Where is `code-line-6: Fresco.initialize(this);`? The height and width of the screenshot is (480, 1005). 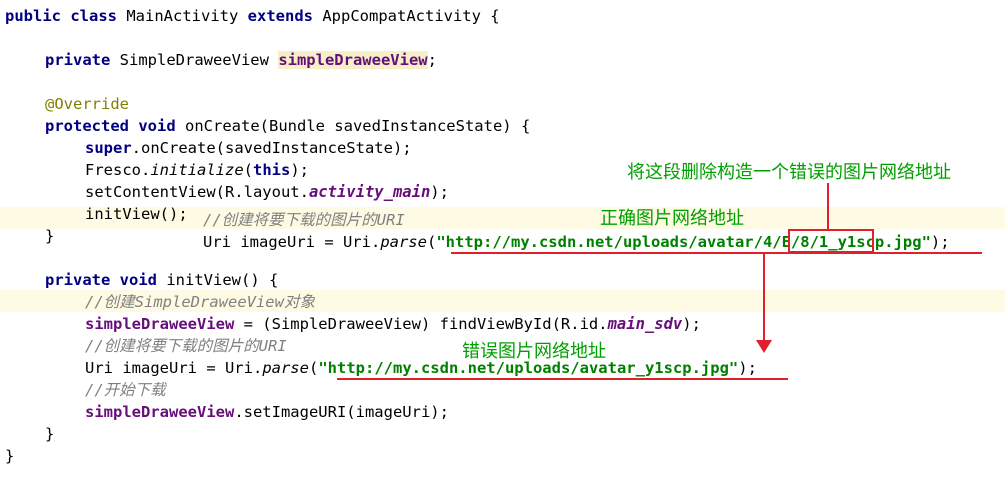
code-line-6: Fresco.initialize(this); is located at coordinates (197, 170).